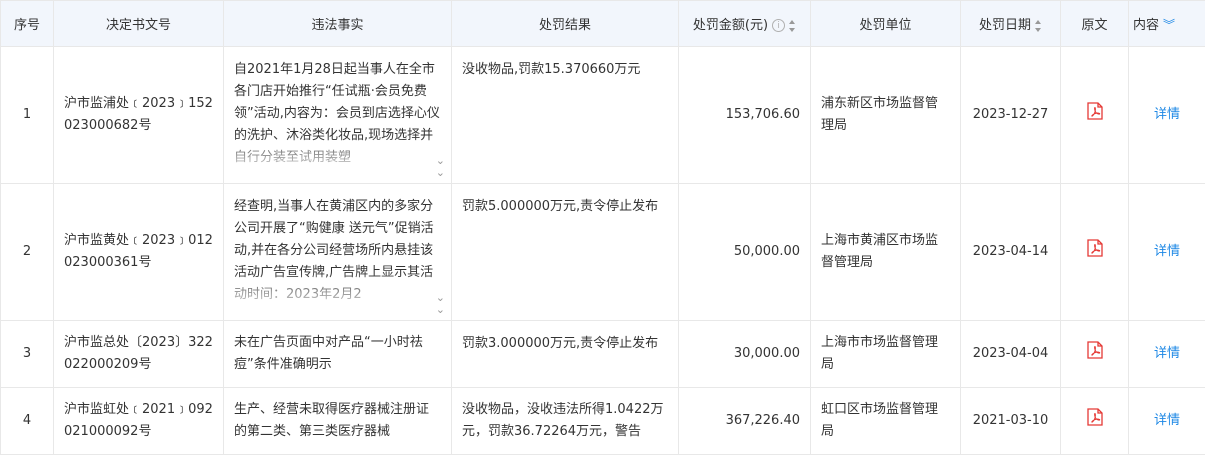  What do you see at coordinates (885, 354) in the screenshot?
I see `row-unit: 上海市市场监督管理局` at bounding box center [885, 354].